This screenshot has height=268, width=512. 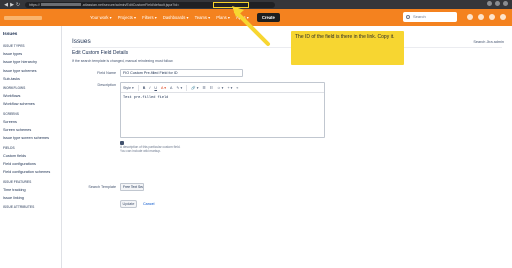 I want to click on search-placeholder: Search, so click(x=419, y=16).